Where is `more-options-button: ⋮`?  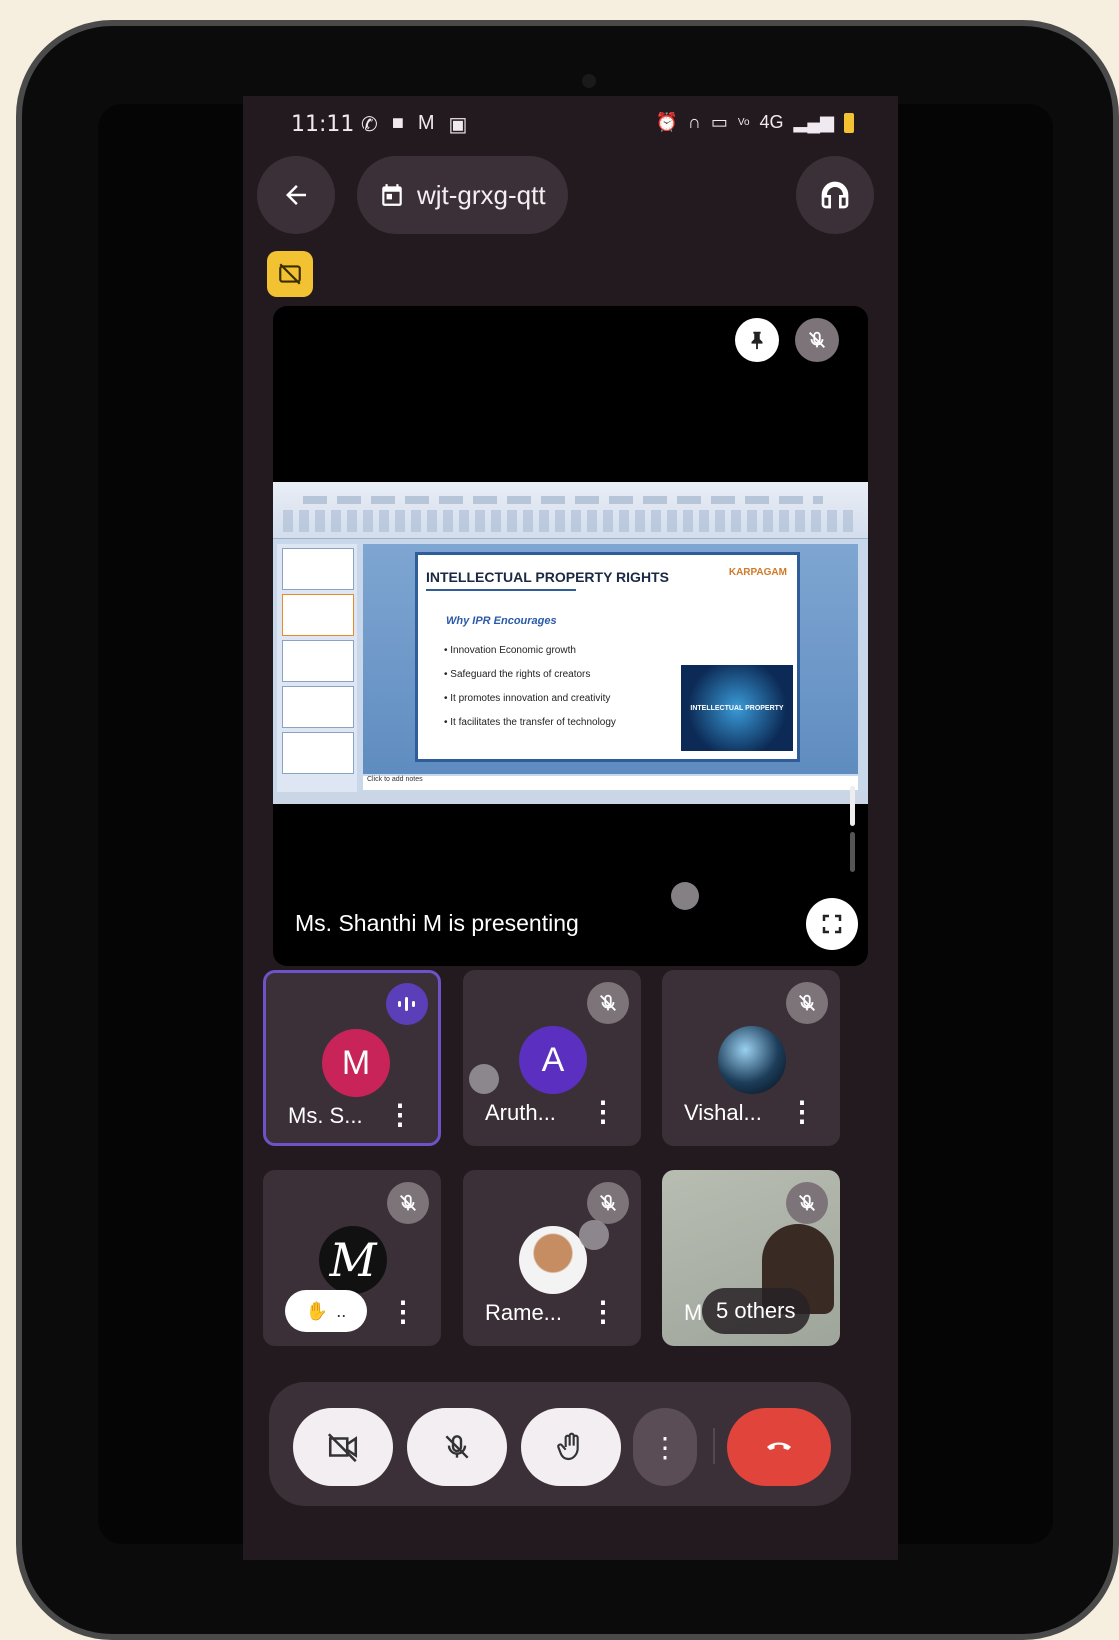 more-options-button: ⋮ is located at coordinates (665, 1447).